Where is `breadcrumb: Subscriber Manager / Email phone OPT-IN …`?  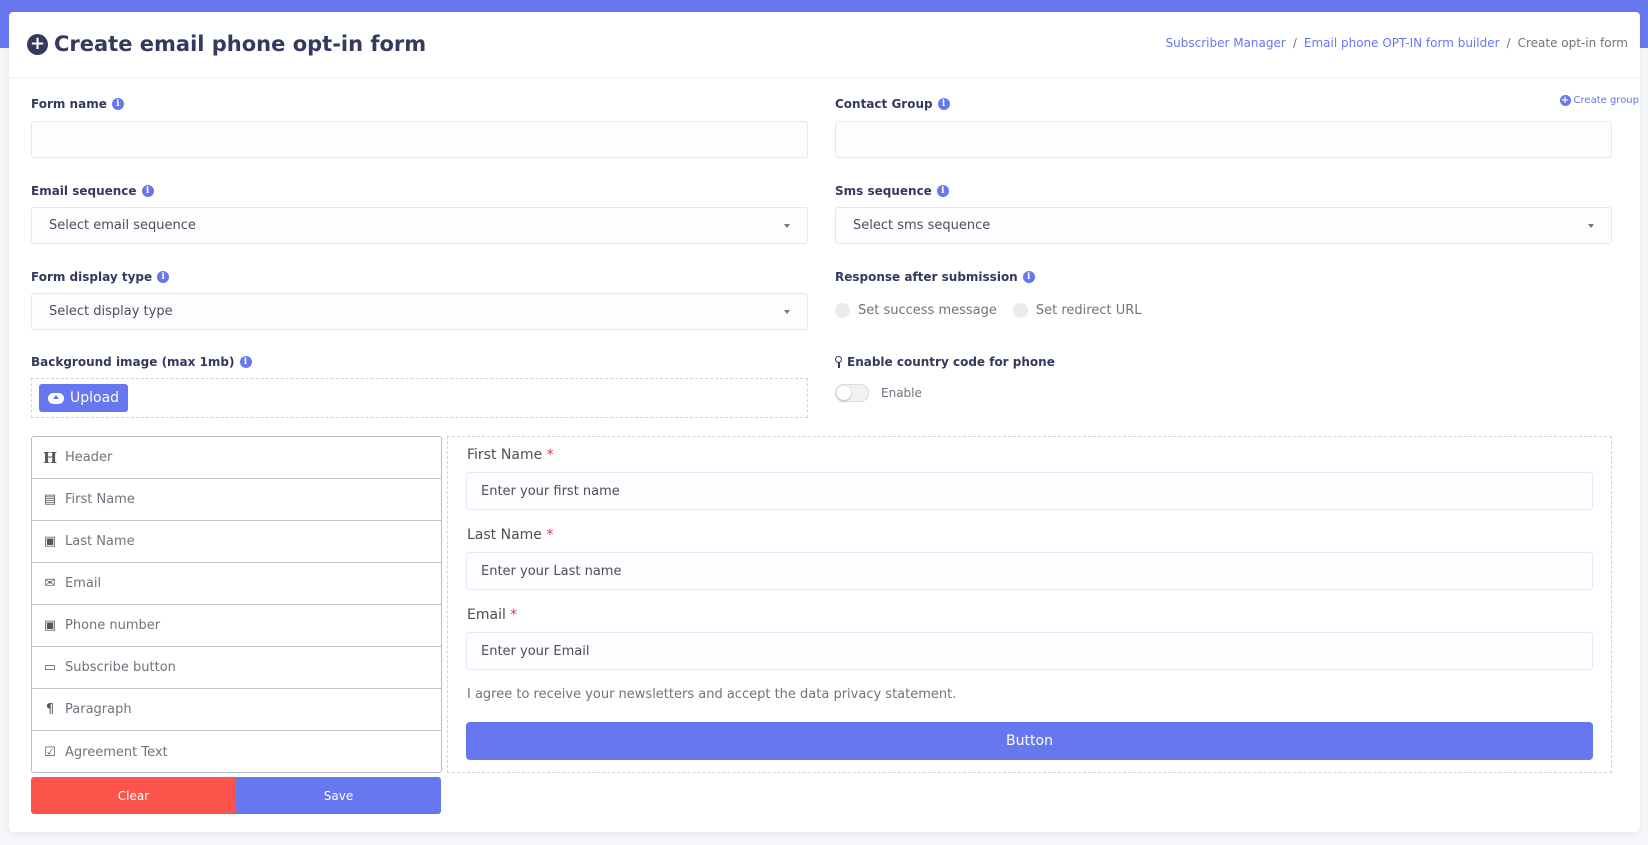 breadcrumb: Subscriber Manager / Email phone OPT-IN … is located at coordinates (1397, 43).